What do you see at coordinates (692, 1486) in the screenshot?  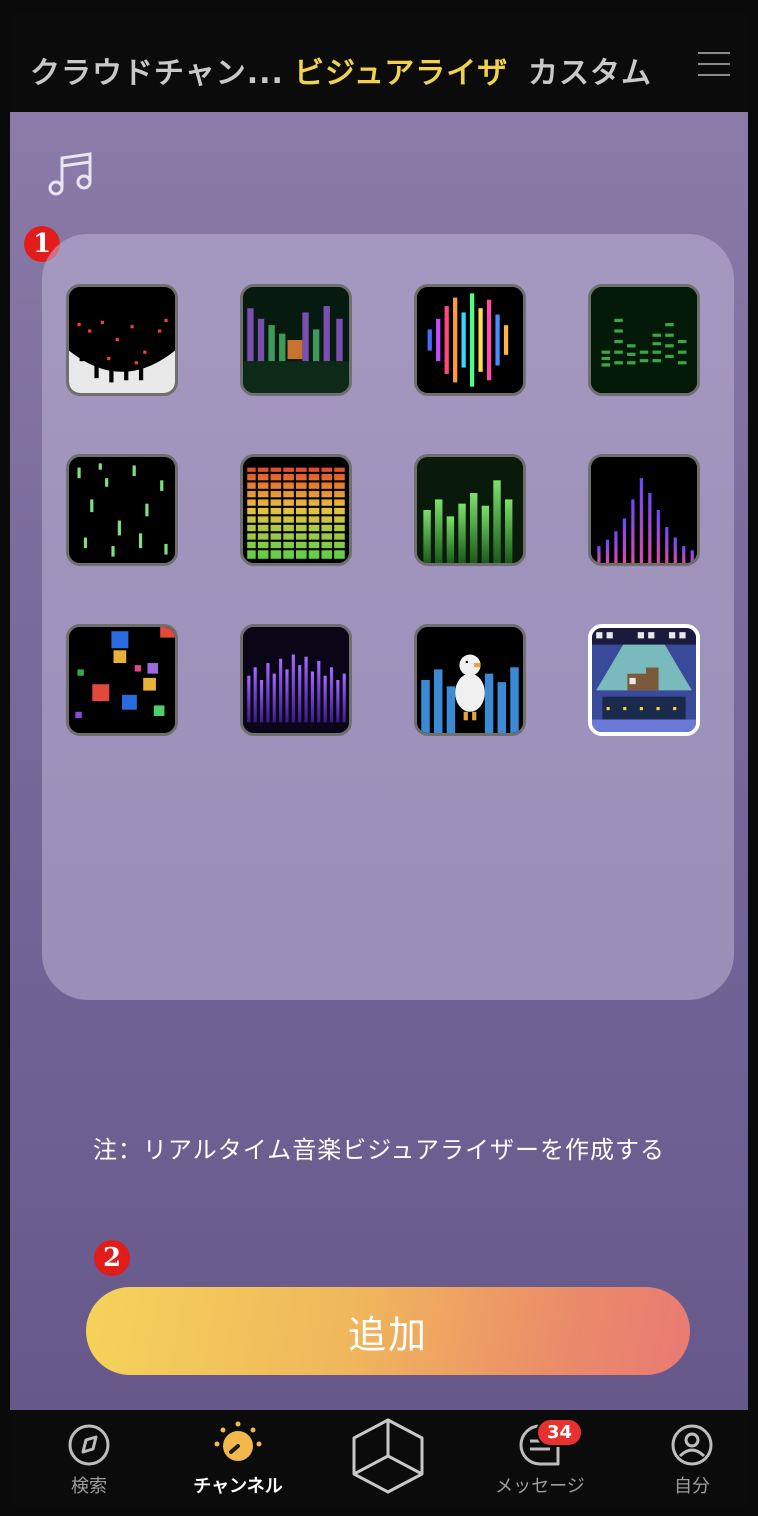 I see `nav-label-profile: 自分` at bounding box center [692, 1486].